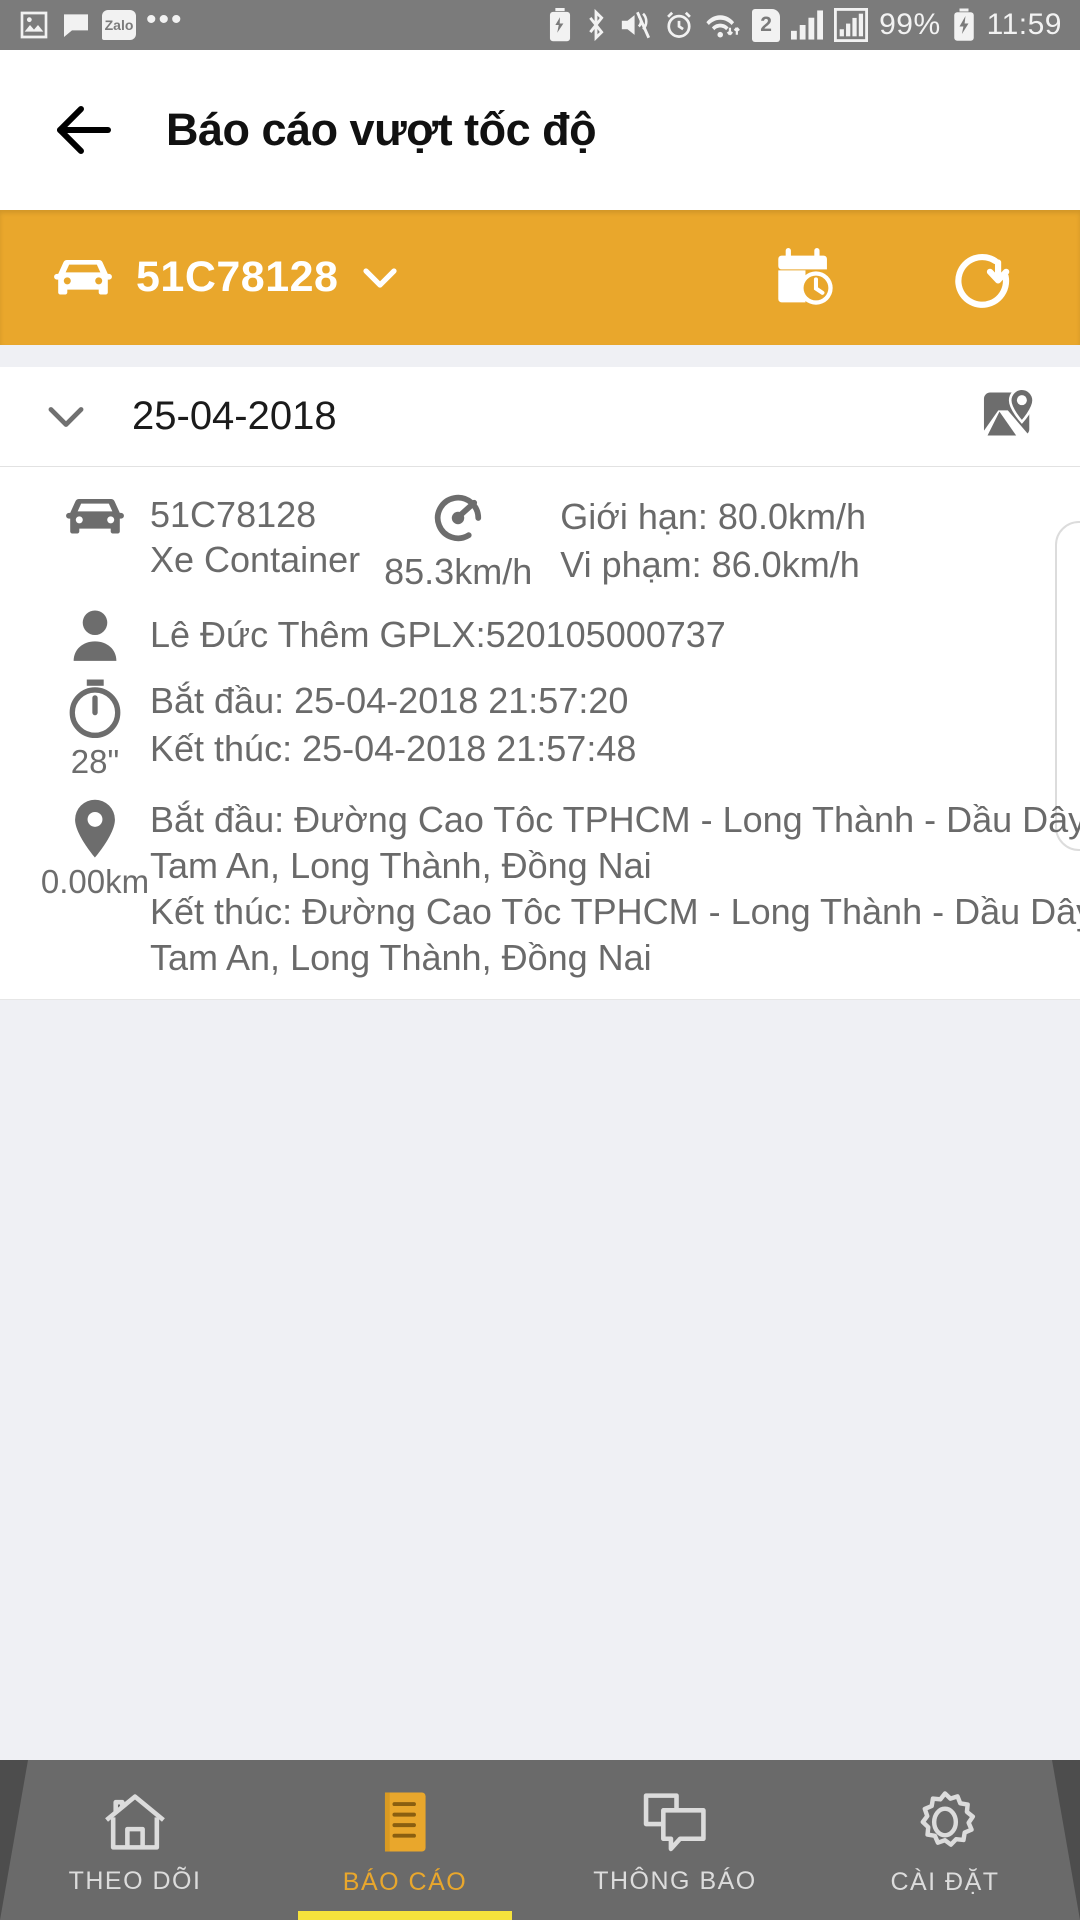 This screenshot has height=1920, width=1080. Describe the element at coordinates (405, 1881) in the screenshot. I see `nav-label: BÁO CÁO` at that location.